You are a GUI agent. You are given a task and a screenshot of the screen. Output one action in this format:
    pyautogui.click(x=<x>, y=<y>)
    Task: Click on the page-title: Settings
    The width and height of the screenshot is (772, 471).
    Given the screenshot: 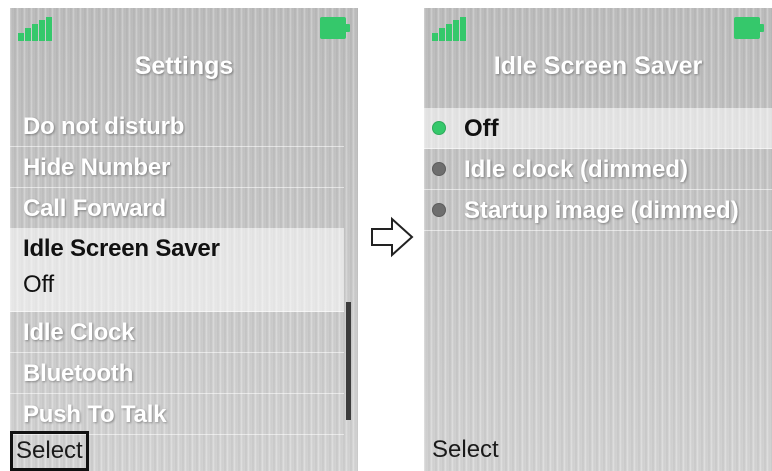 What is the action you would take?
    pyautogui.click(x=184, y=66)
    